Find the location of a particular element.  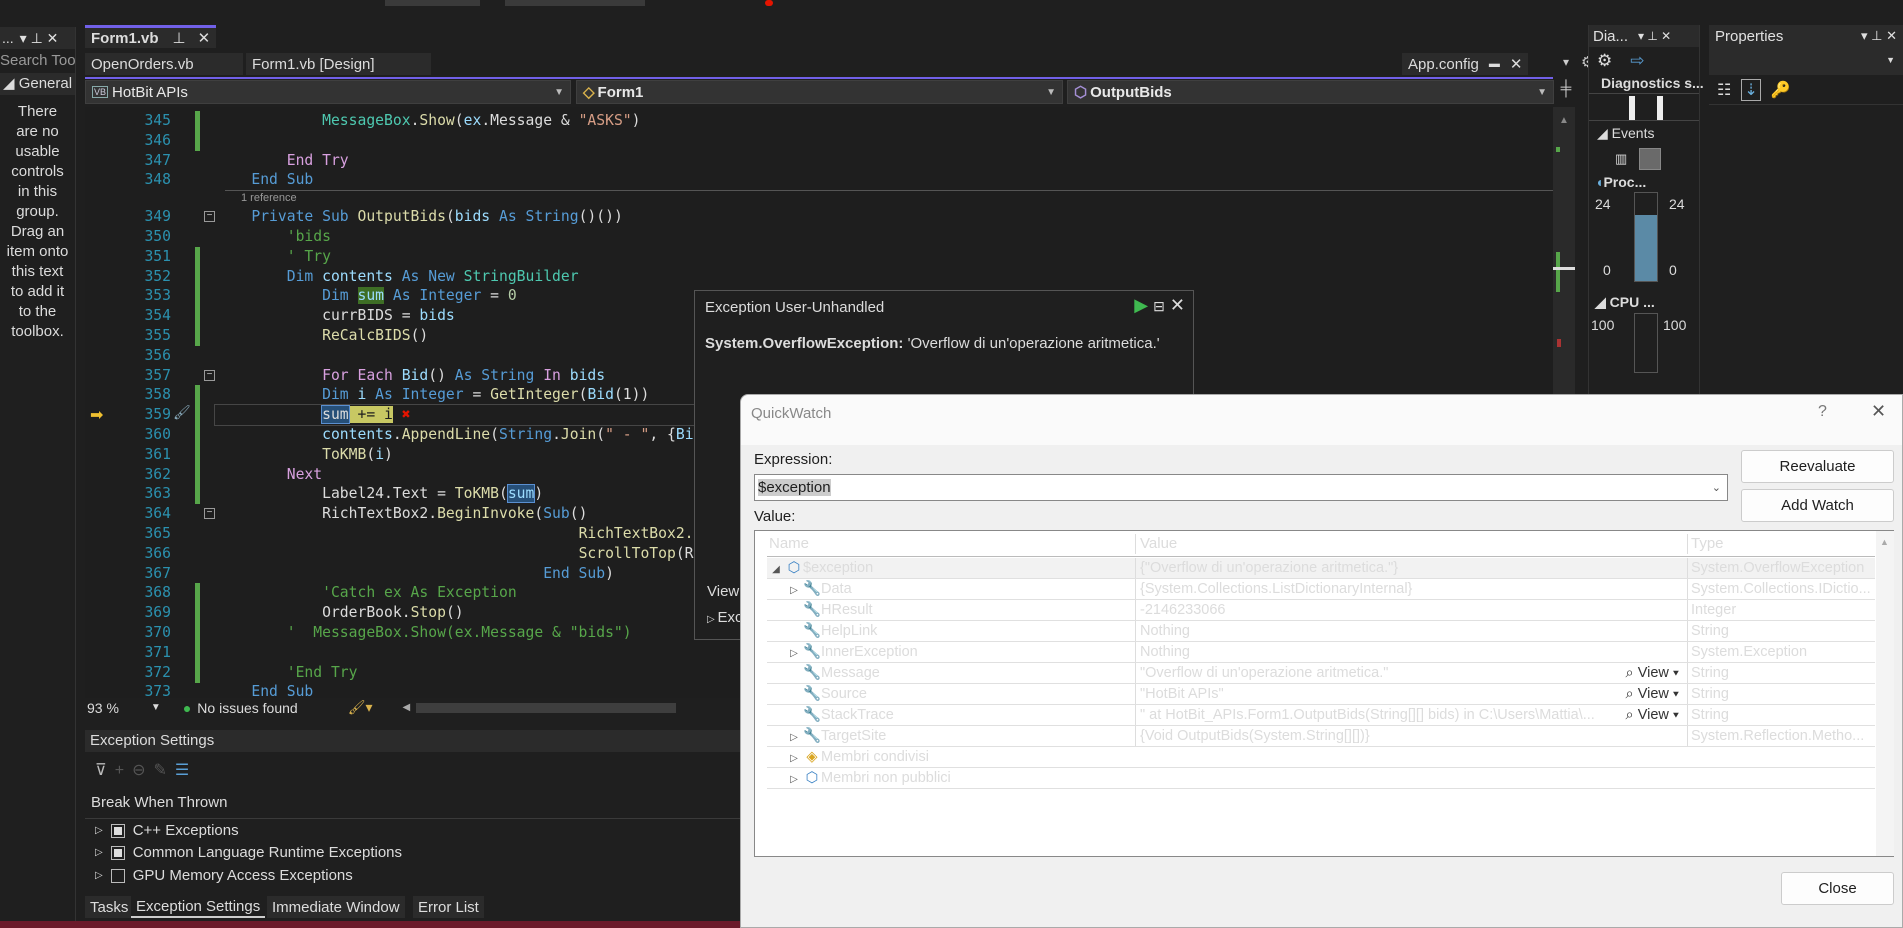

toolbox-search: Search Tool is located at coordinates (37, 61).